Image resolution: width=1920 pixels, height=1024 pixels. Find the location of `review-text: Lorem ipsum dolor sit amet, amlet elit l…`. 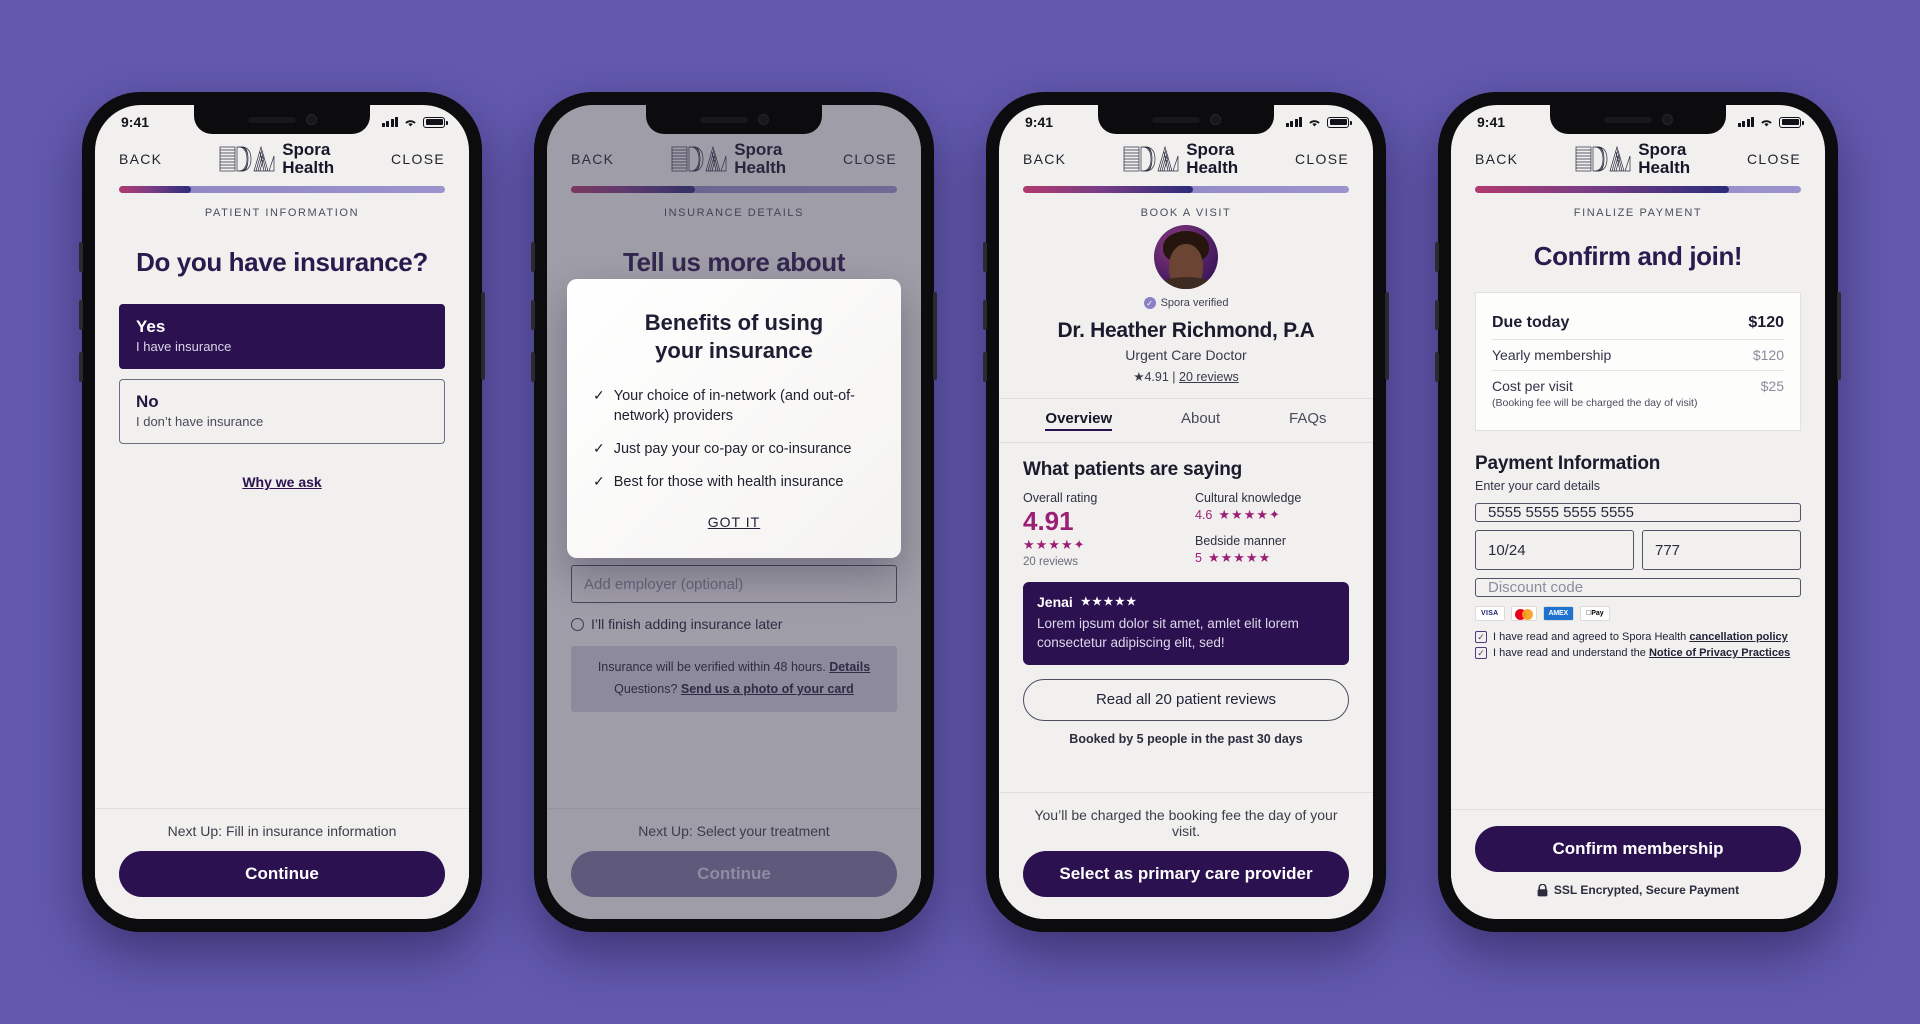

review-text: Lorem ipsum dolor sit amet, amlet elit l… is located at coordinates (1168, 632).